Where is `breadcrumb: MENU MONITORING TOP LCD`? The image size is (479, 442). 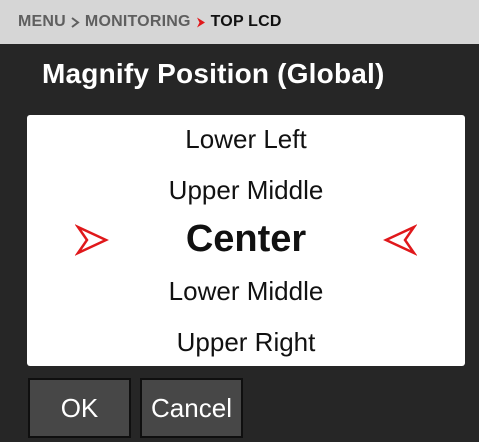 breadcrumb: MENU MONITORING TOP LCD is located at coordinates (239, 22).